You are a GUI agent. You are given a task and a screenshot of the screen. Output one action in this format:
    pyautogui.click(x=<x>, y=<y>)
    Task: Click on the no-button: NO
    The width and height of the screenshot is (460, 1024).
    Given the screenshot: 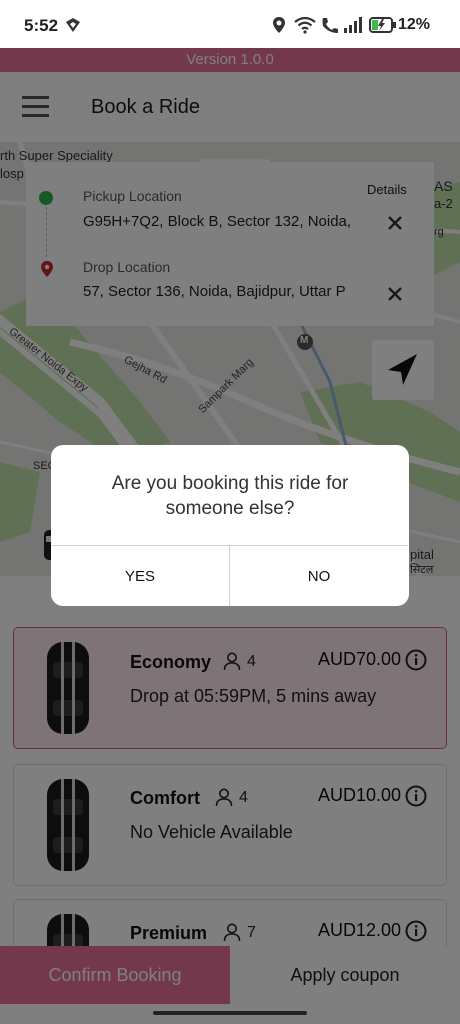 What is the action you would take?
    pyautogui.click(x=319, y=575)
    